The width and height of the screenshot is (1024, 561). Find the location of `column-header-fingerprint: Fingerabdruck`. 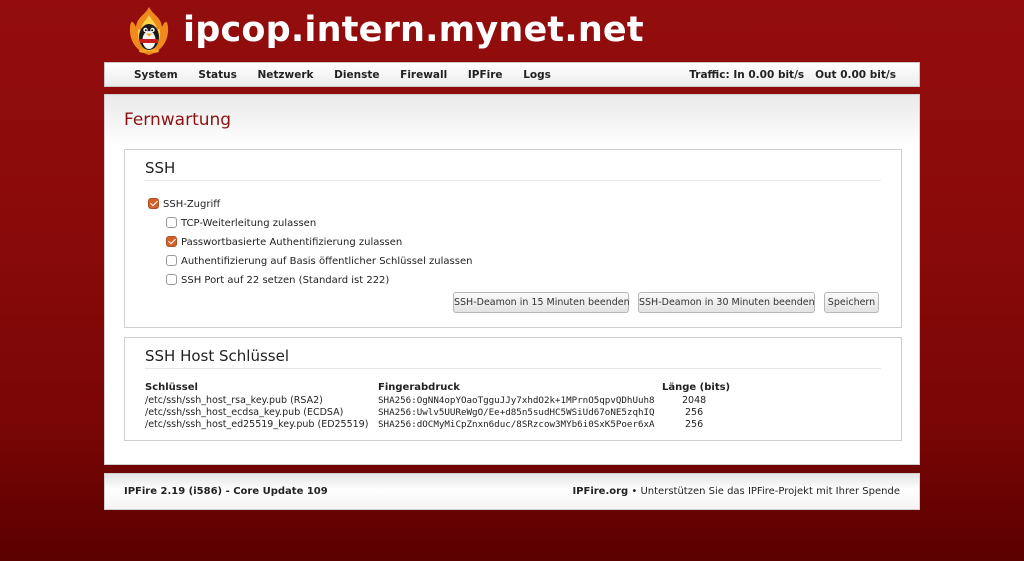

column-header-fingerprint: Fingerabdruck is located at coordinates (419, 387).